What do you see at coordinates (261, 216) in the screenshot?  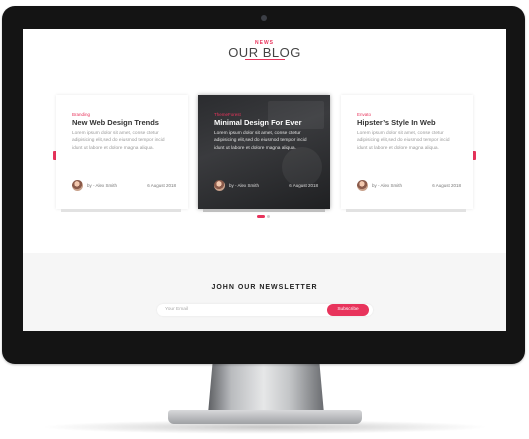 I see `carousel-dot-active` at bounding box center [261, 216].